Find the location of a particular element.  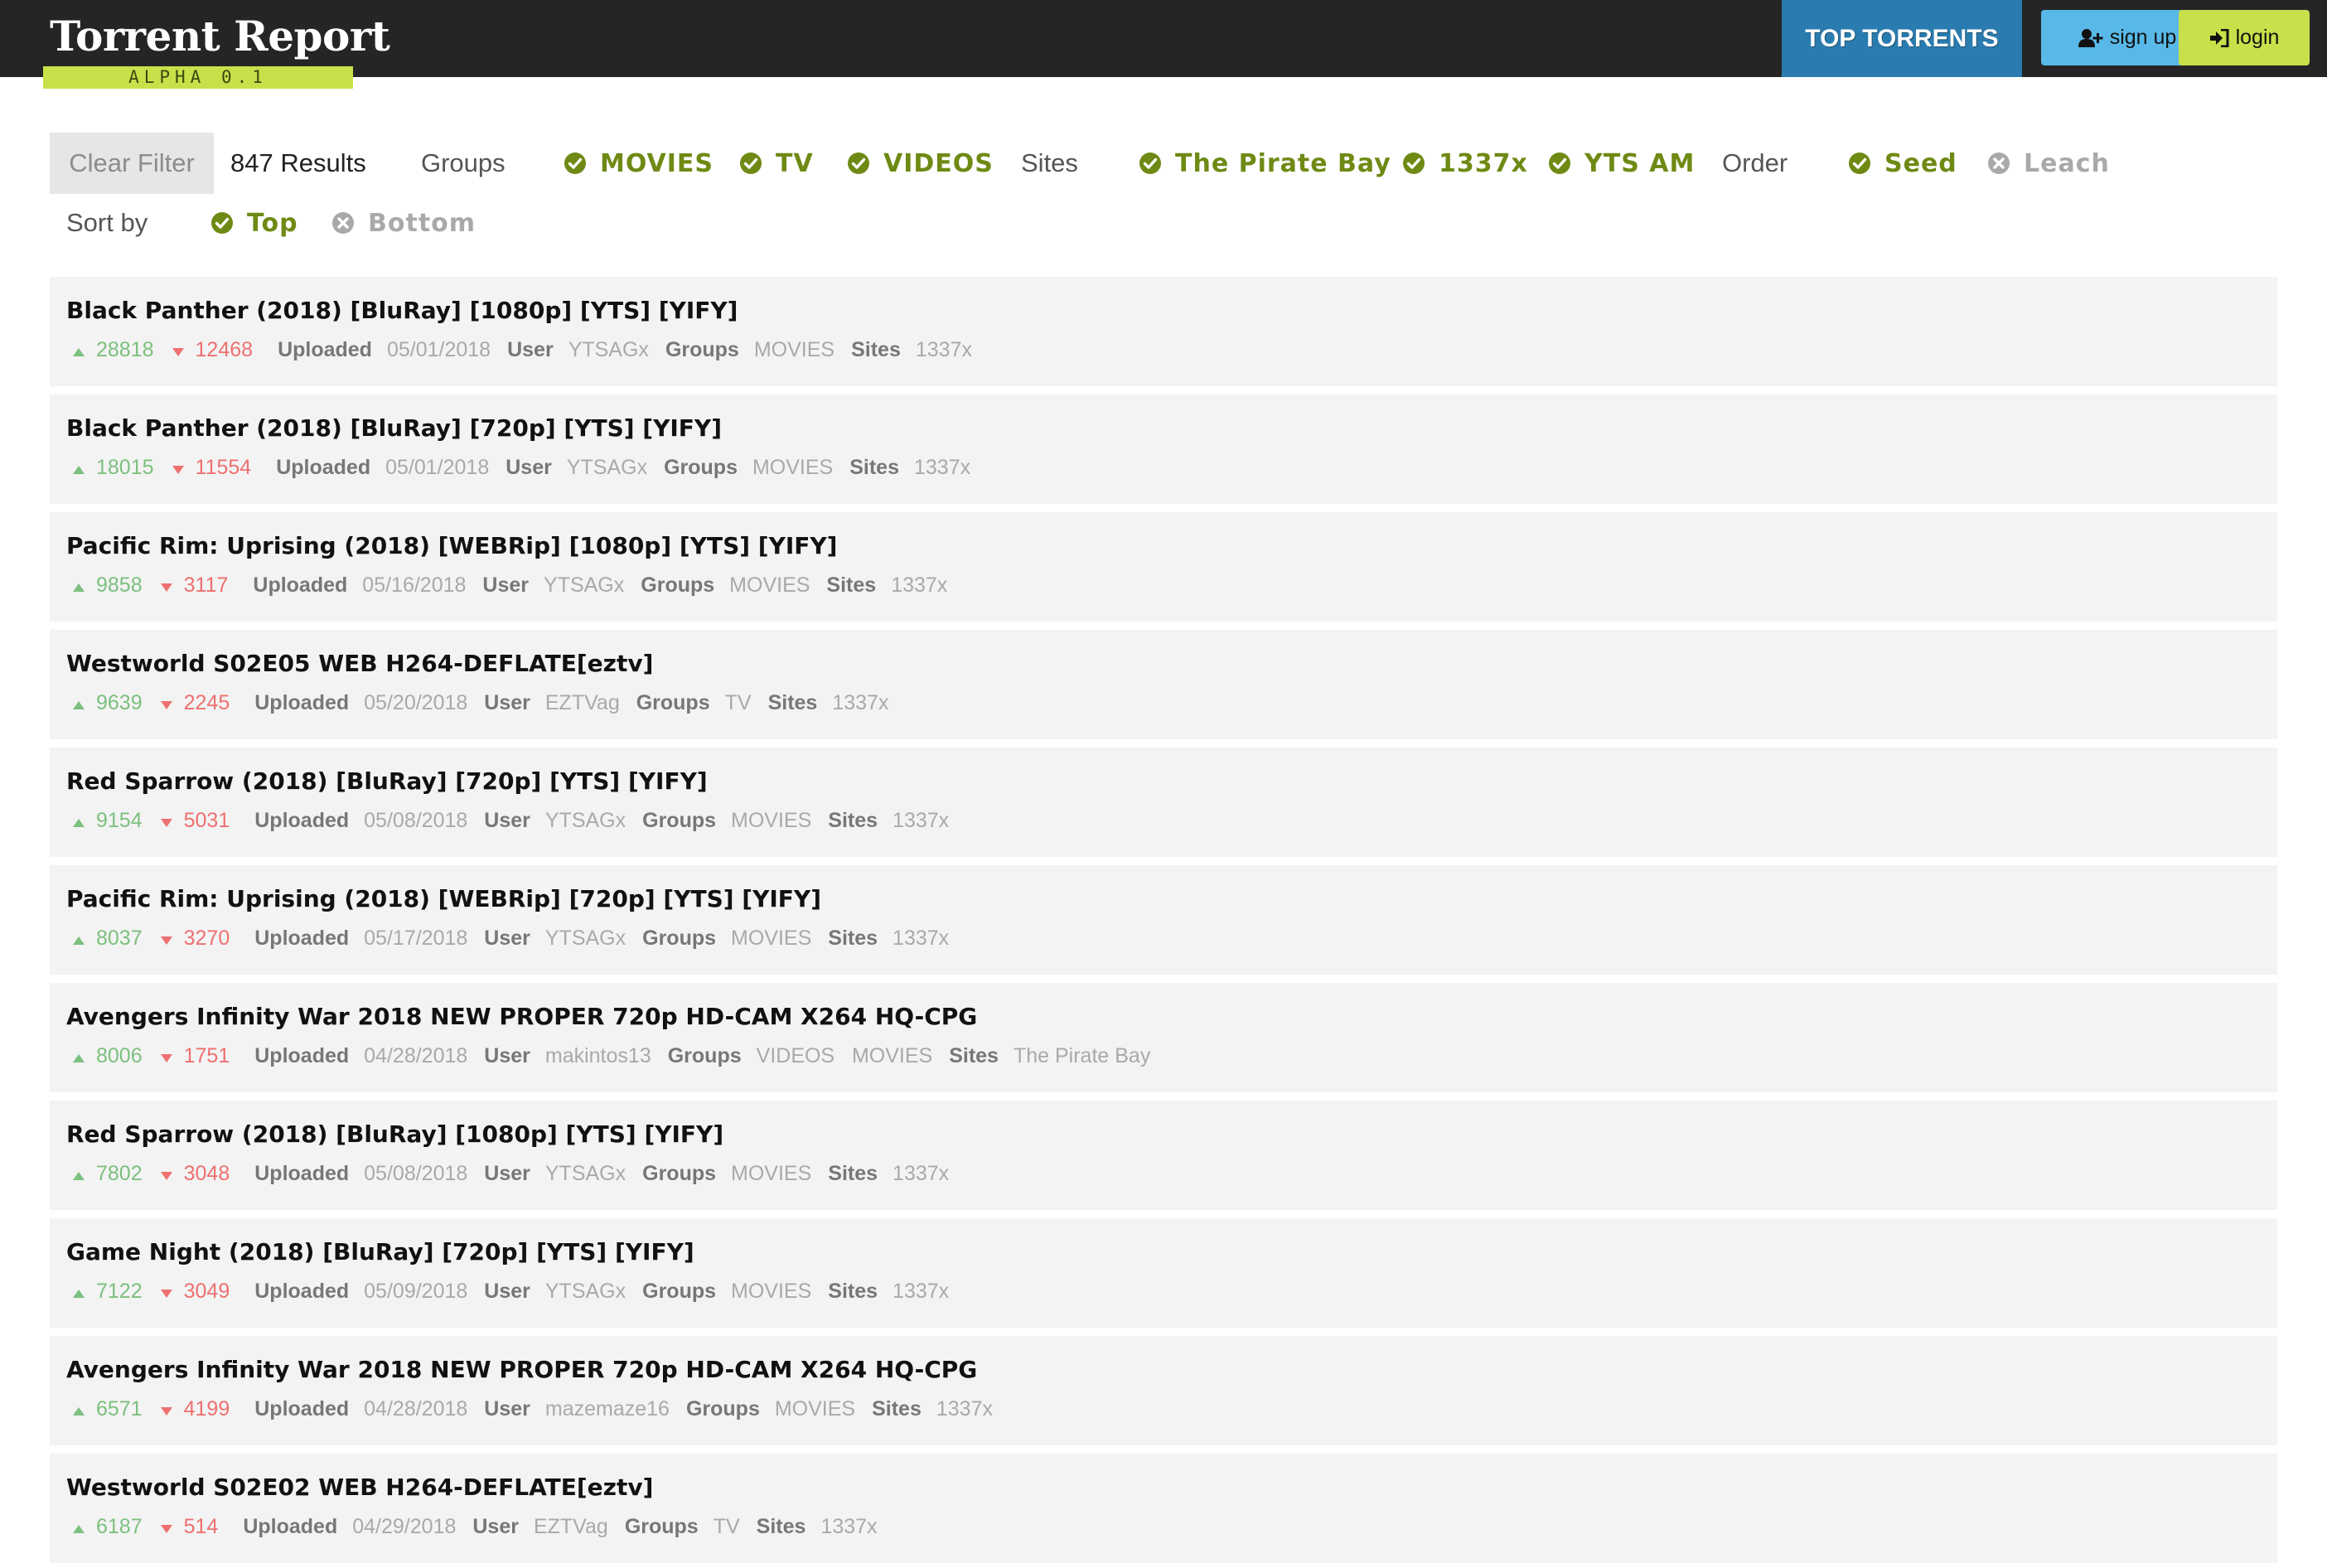

leech-count: 514 is located at coordinates (201, 1526).